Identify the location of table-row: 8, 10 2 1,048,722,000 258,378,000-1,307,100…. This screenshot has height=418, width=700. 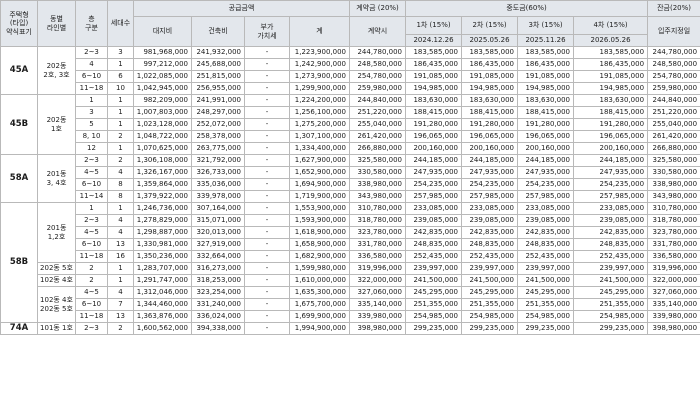
(350, 136).